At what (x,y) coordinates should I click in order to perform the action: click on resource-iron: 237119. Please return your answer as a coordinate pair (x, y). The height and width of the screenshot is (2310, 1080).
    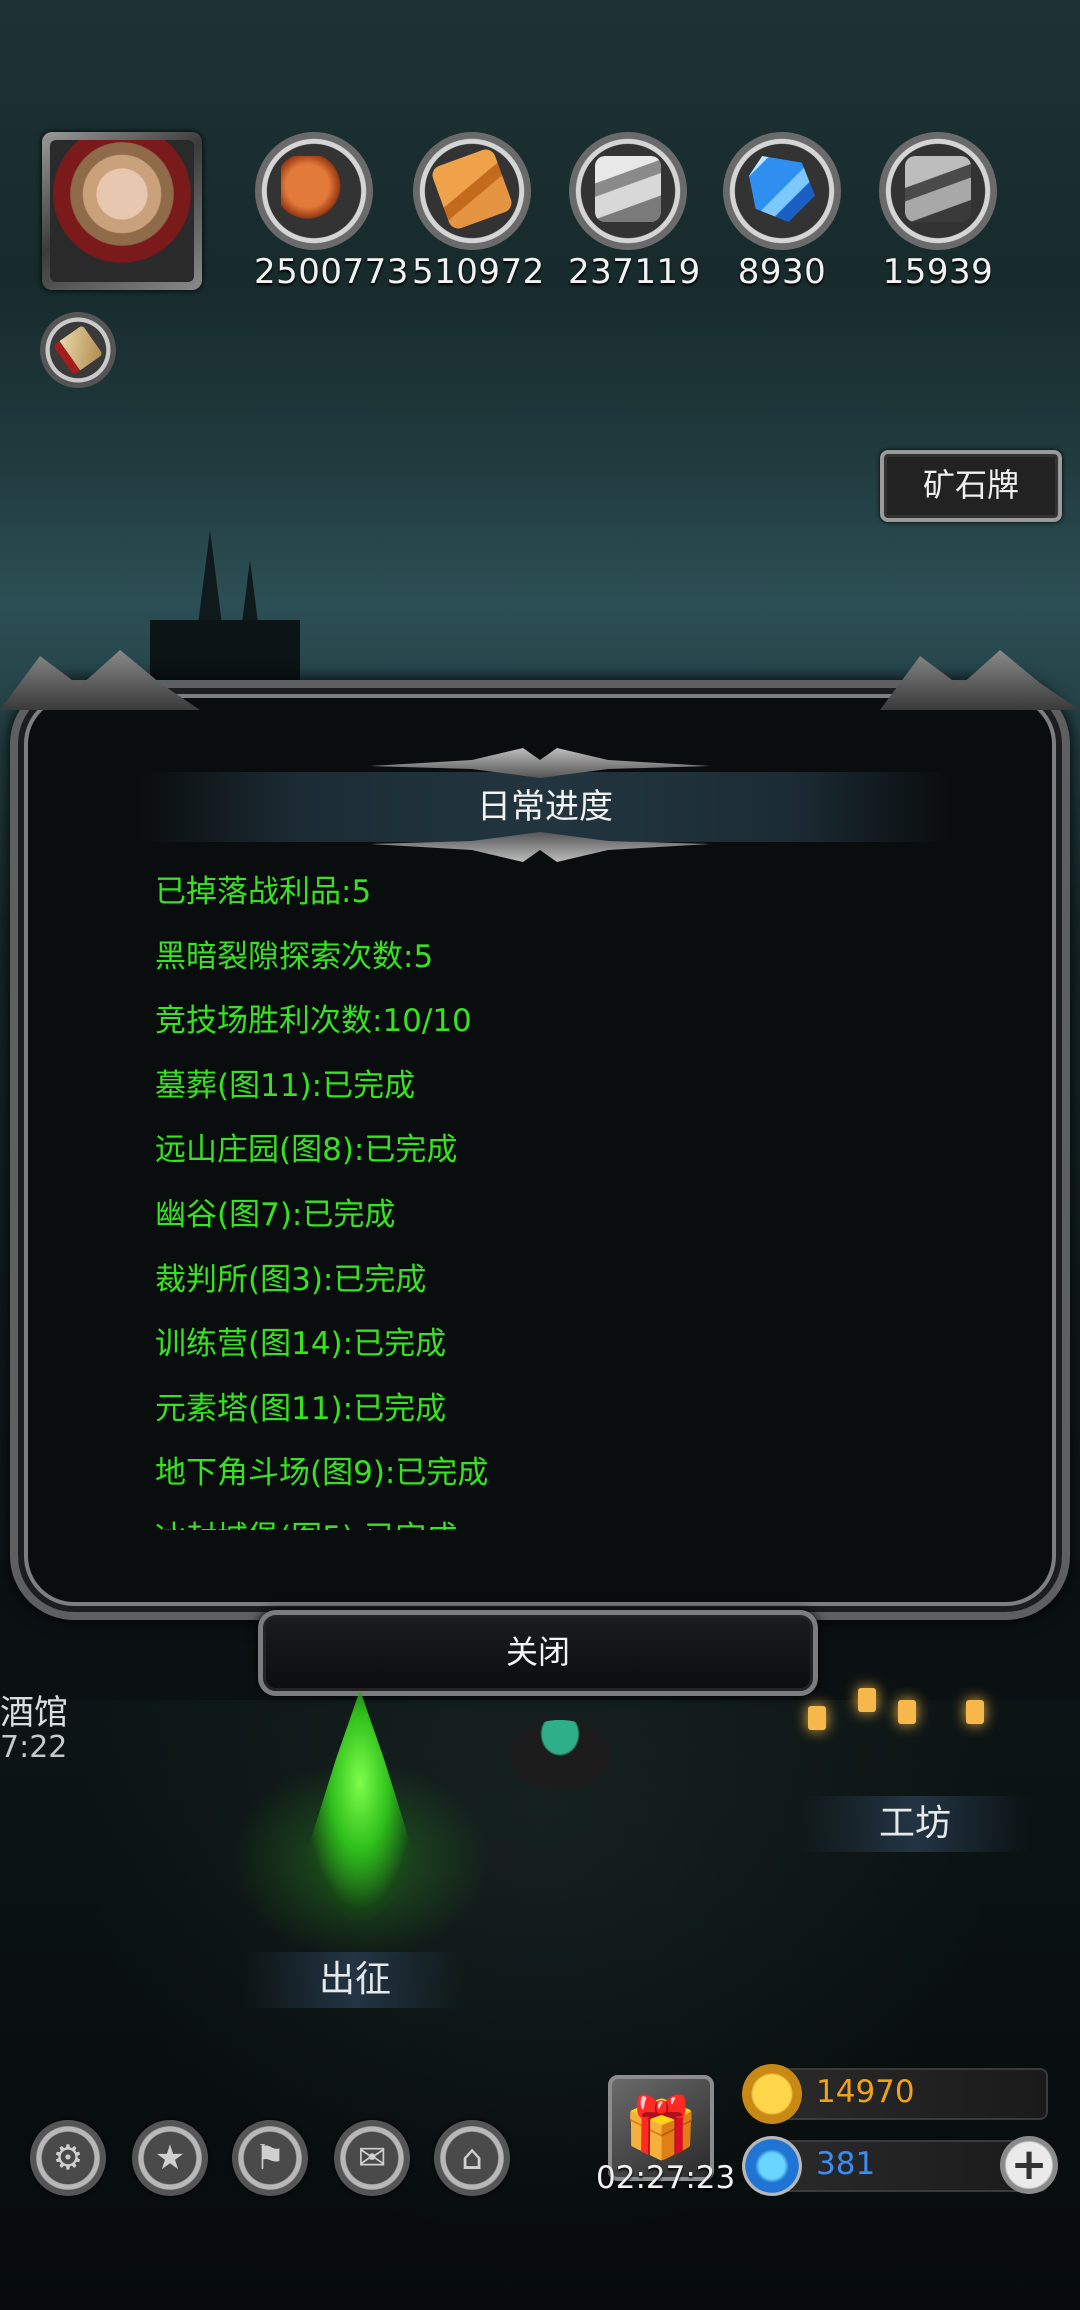
    Looking at the image, I should click on (634, 212).